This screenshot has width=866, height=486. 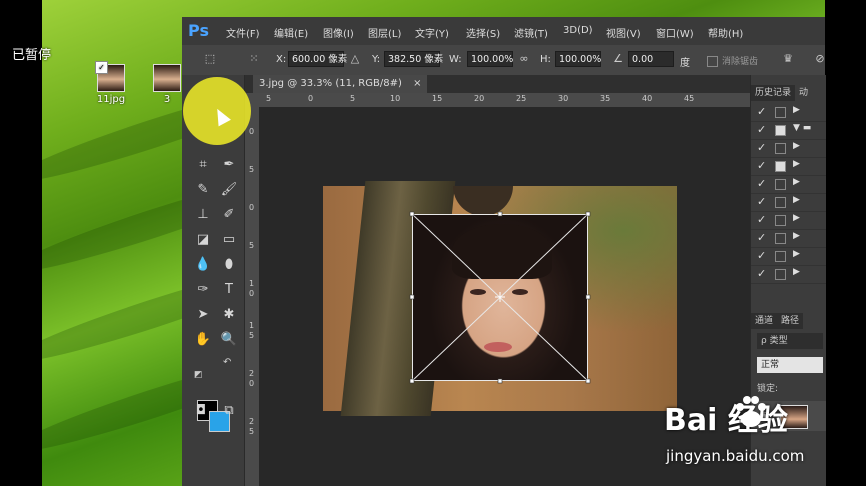 I want to click on dodge-tool-icon: ⬮, so click(x=229, y=265).